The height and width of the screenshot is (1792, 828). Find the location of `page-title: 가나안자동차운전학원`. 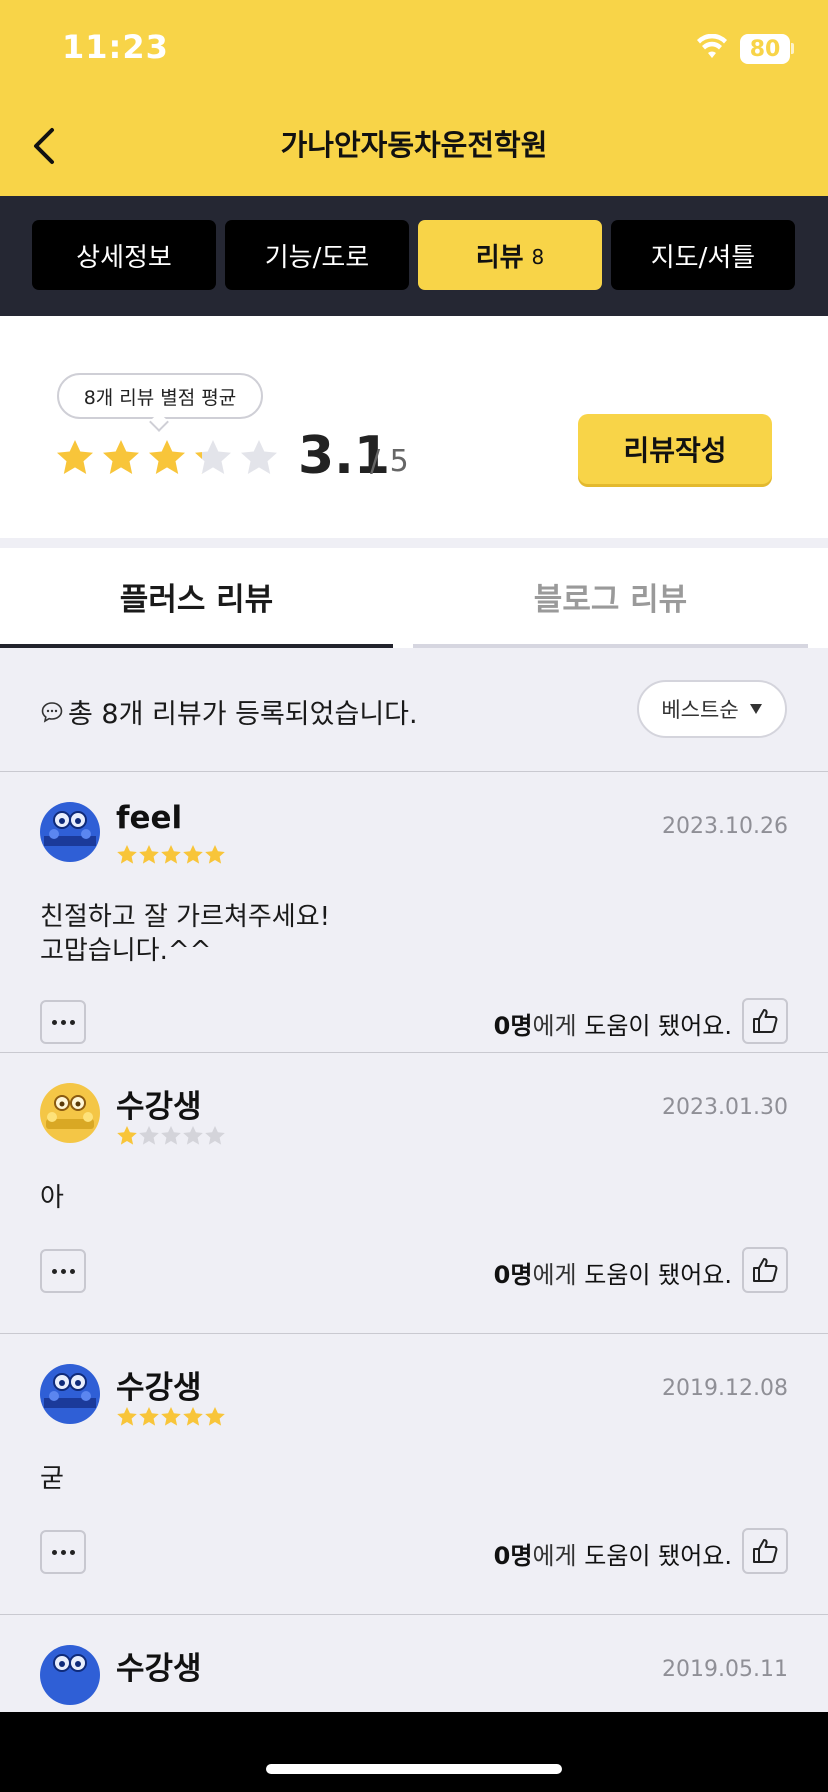

page-title: 가나안자동차운전학원 is located at coordinates (414, 145).